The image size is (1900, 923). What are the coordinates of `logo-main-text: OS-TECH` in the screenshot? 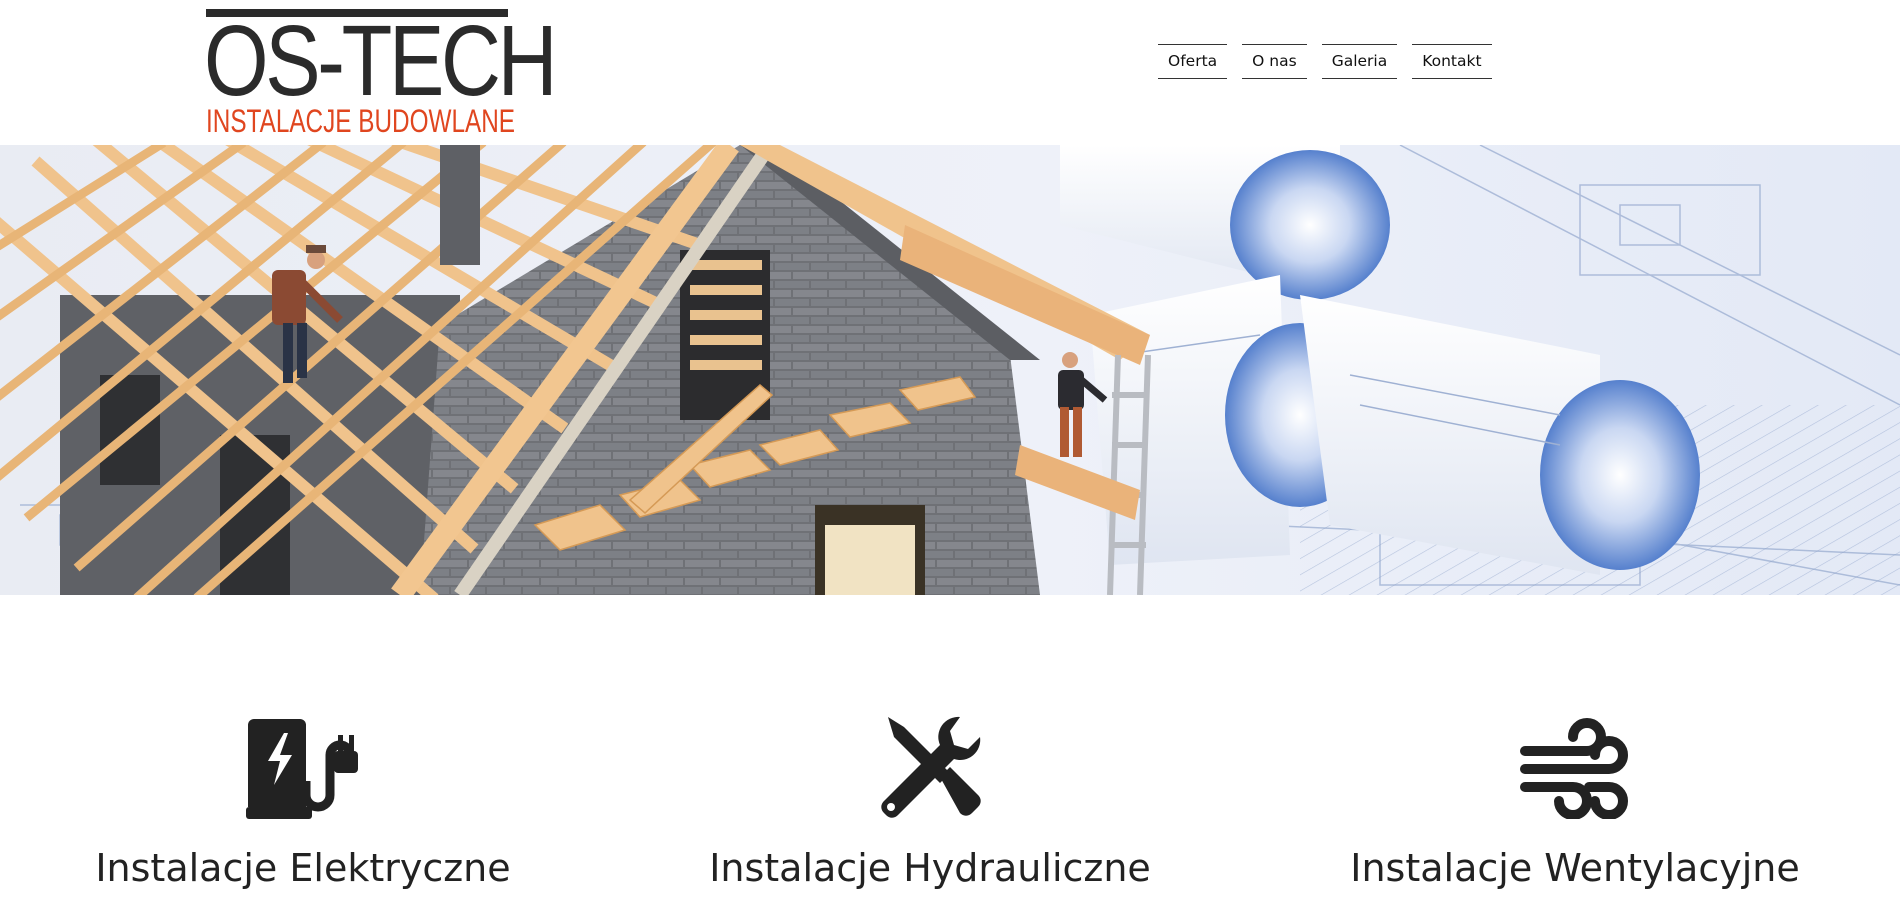 It's located at (381, 61).